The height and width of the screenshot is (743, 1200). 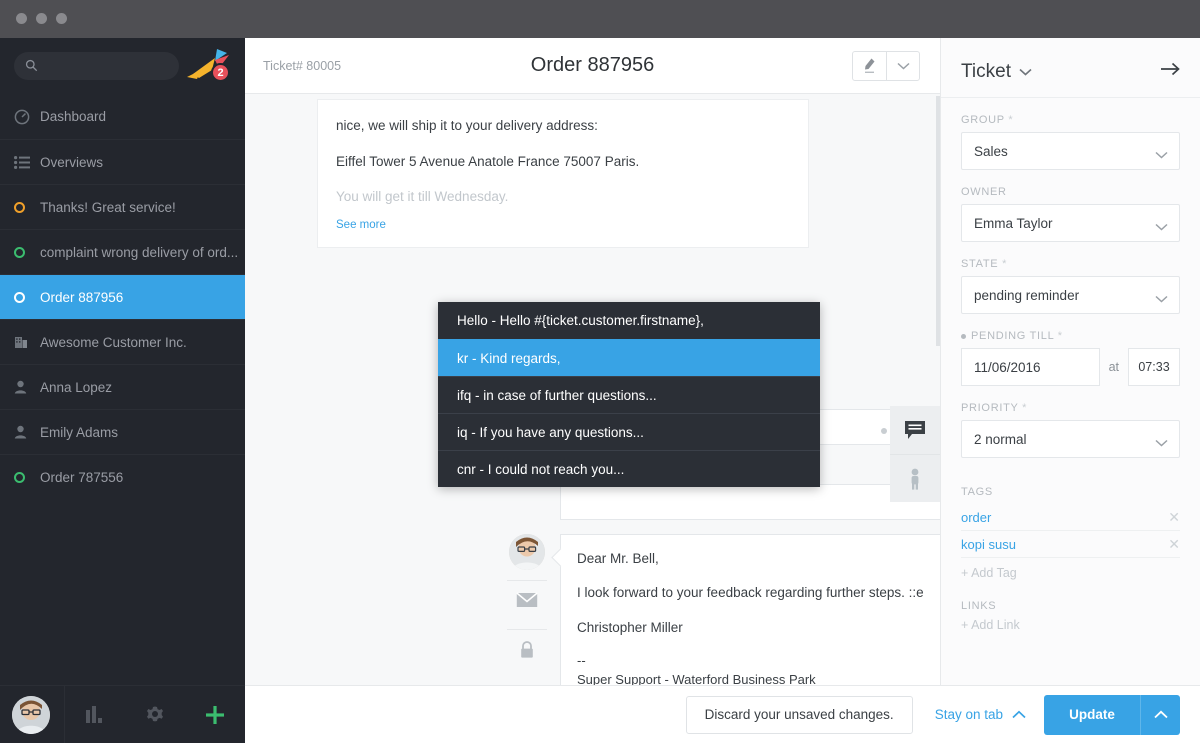 I want to click on page-title: Order 887956, so click(x=592, y=65).